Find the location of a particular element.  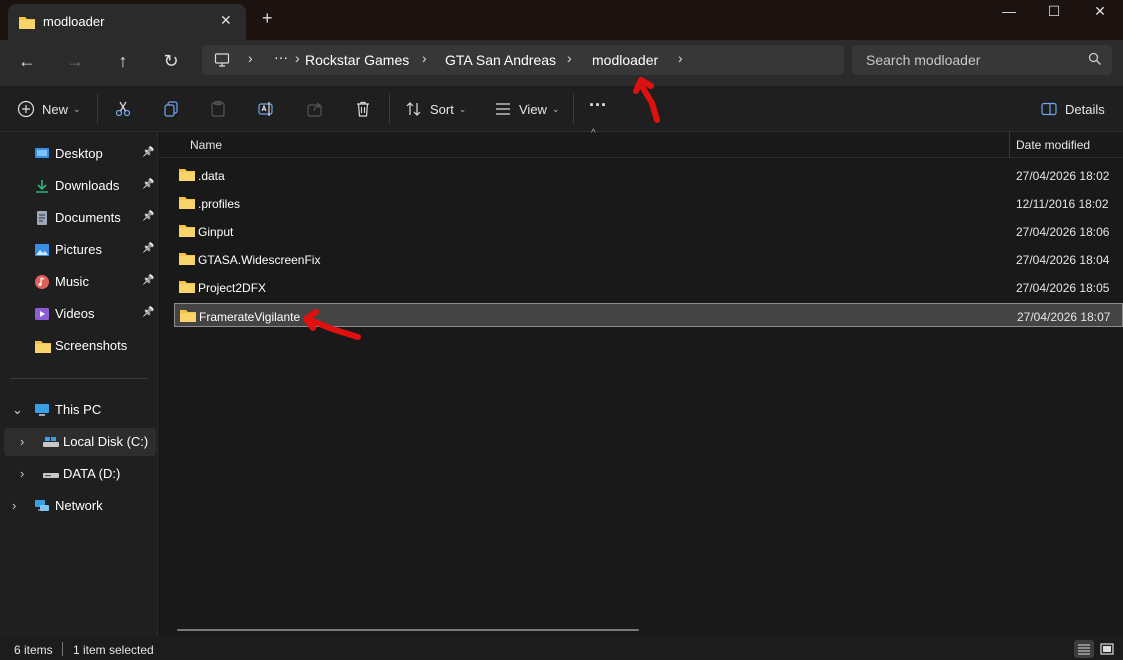

back-button: ← is located at coordinates (27, 62).